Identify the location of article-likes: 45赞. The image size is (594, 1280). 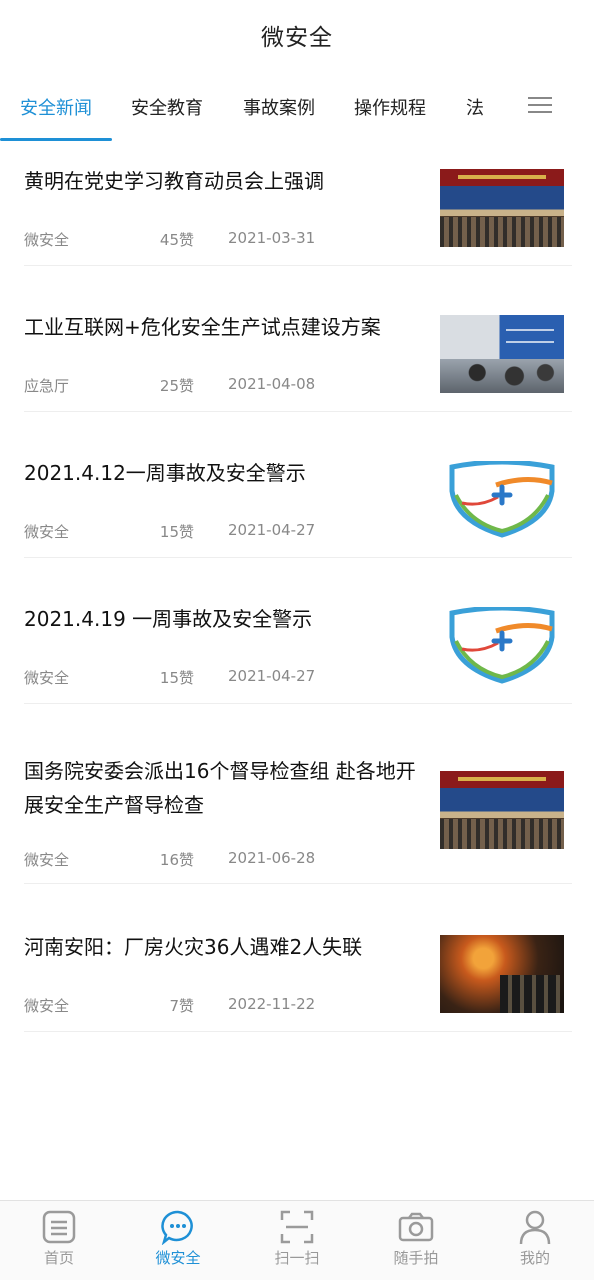
(176, 240).